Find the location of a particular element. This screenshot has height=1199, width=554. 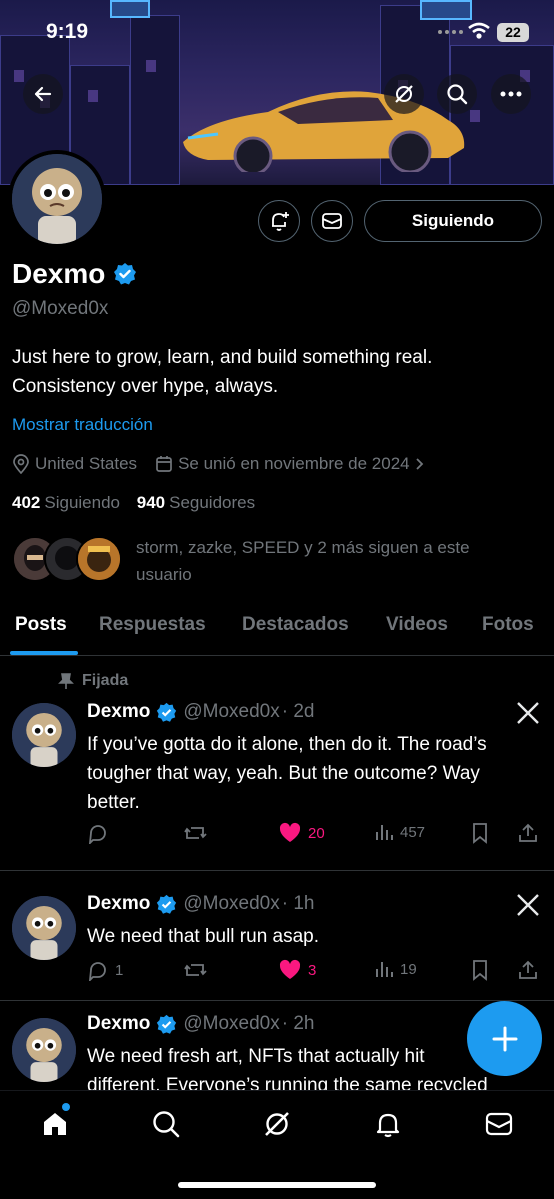

reply-button is located at coordinates (101, 833).